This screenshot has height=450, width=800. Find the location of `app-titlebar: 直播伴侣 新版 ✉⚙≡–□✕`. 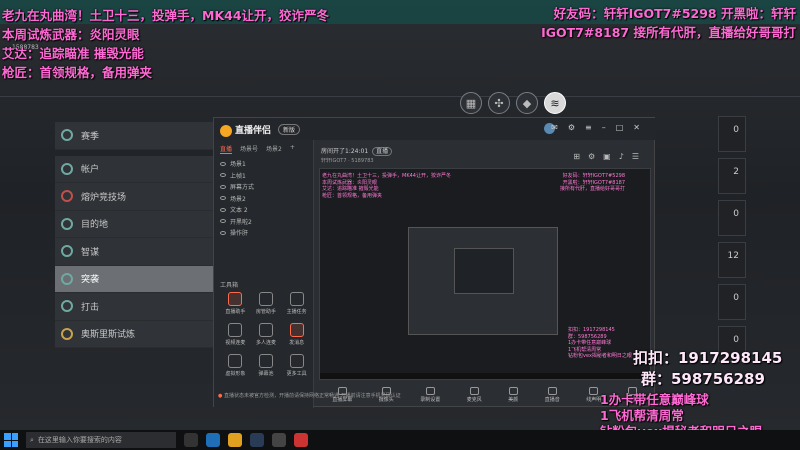

app-titlebar: 直播伴侣 新版 ✉⚙≡–□✕ is located at coordinates (435, 129).